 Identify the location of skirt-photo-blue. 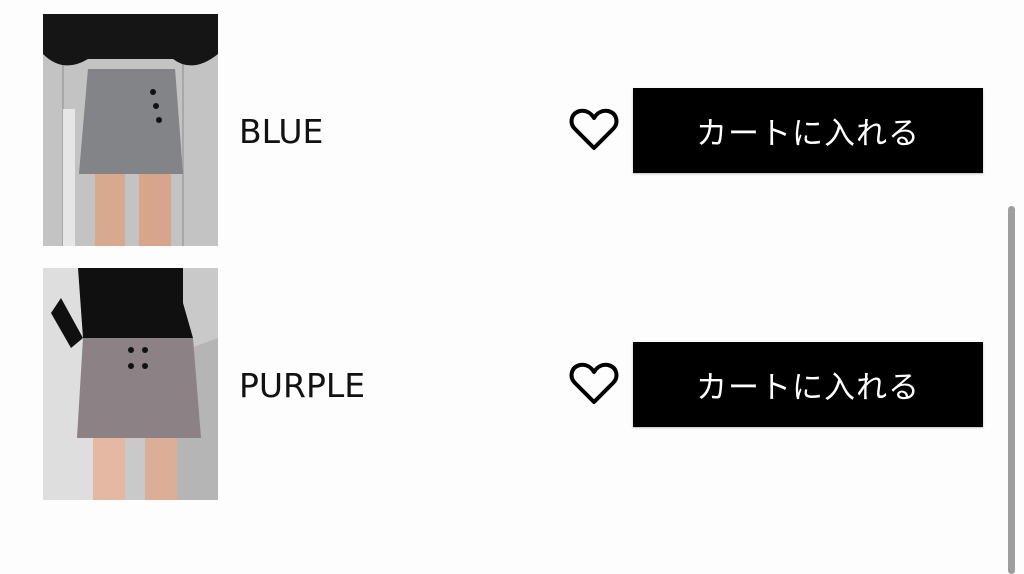
(130, 130).